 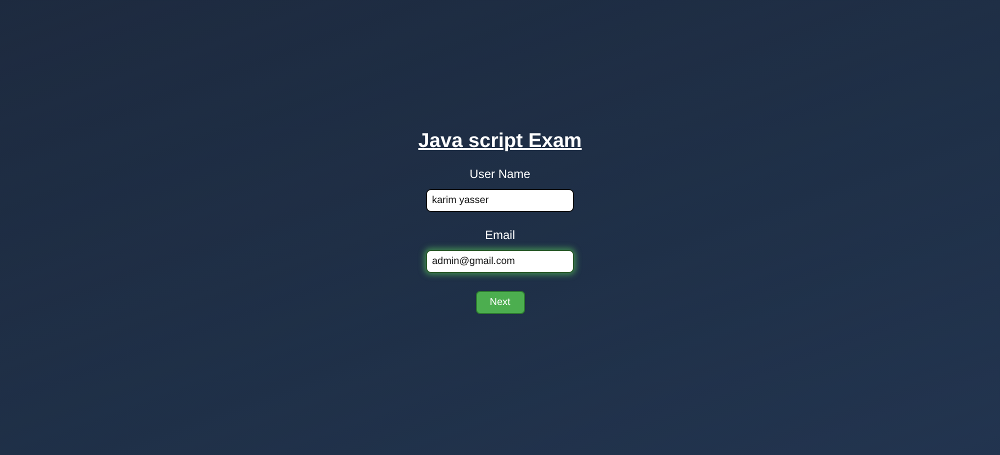 What do you see at coordinates (500, 141) in the screenshot?
I see `page-title: Java script Exam` at bounding box center [500, 141].